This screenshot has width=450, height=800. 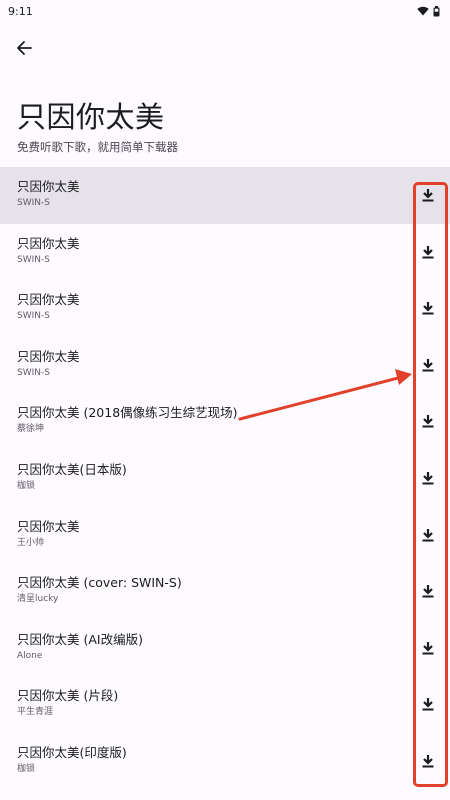 I want to click on song-text: 只因你太美 (片段) 平生青涯, so click(x=67, y=703).